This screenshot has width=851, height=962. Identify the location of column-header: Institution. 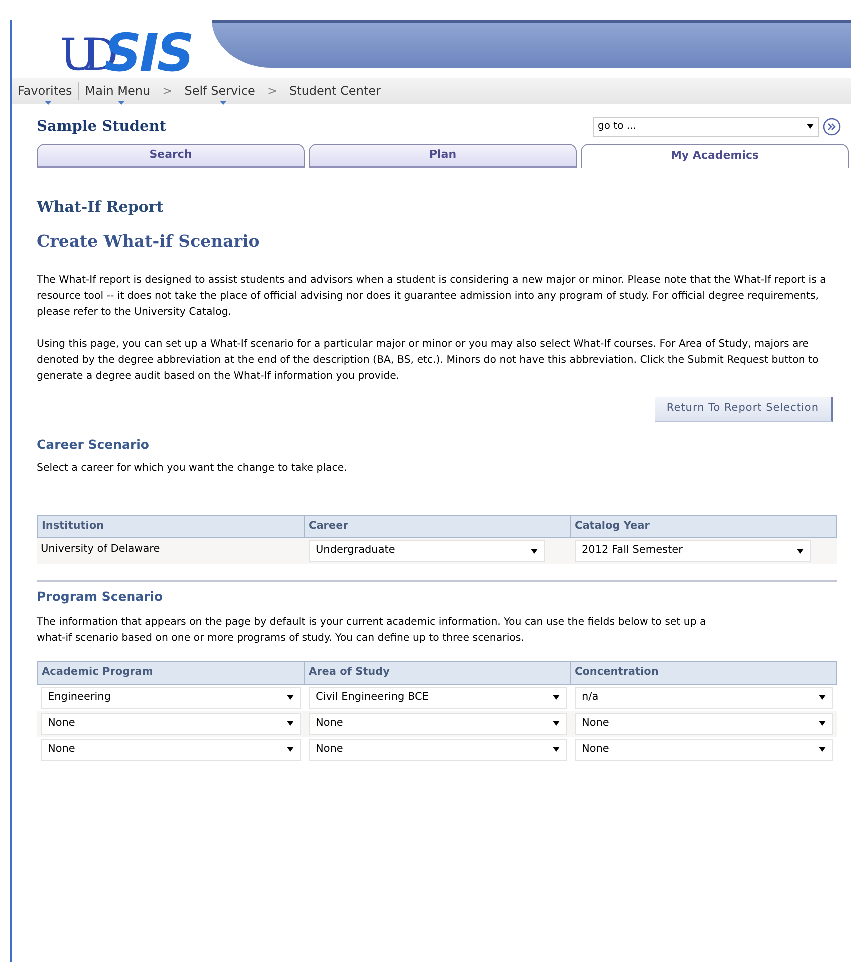
(171, 526).